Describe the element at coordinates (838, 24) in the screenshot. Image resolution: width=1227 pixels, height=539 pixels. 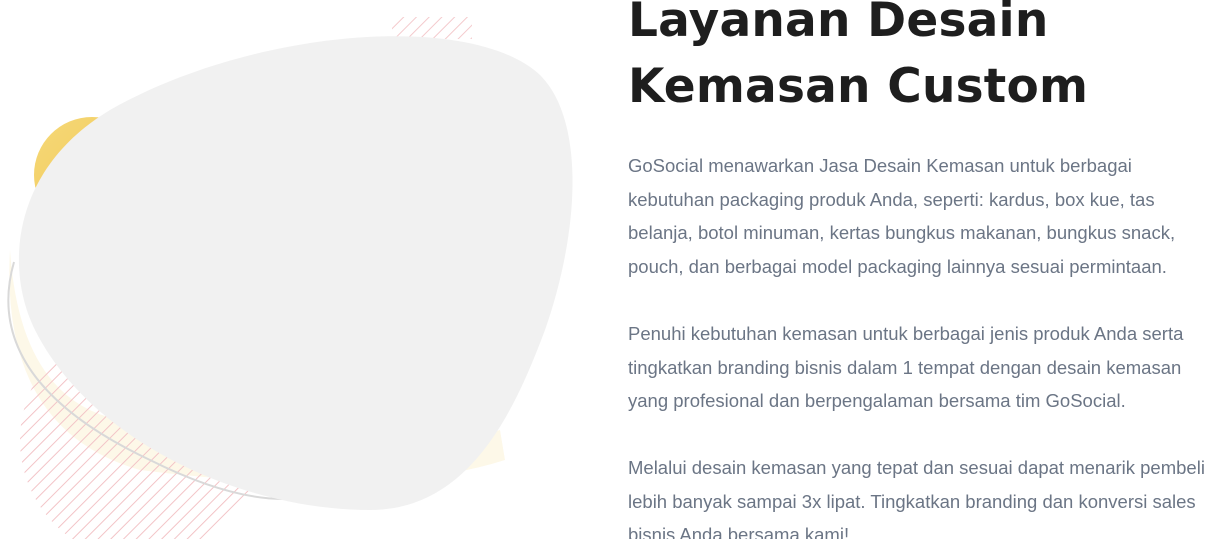
I see `title-line: Layanan Desain` at that location.